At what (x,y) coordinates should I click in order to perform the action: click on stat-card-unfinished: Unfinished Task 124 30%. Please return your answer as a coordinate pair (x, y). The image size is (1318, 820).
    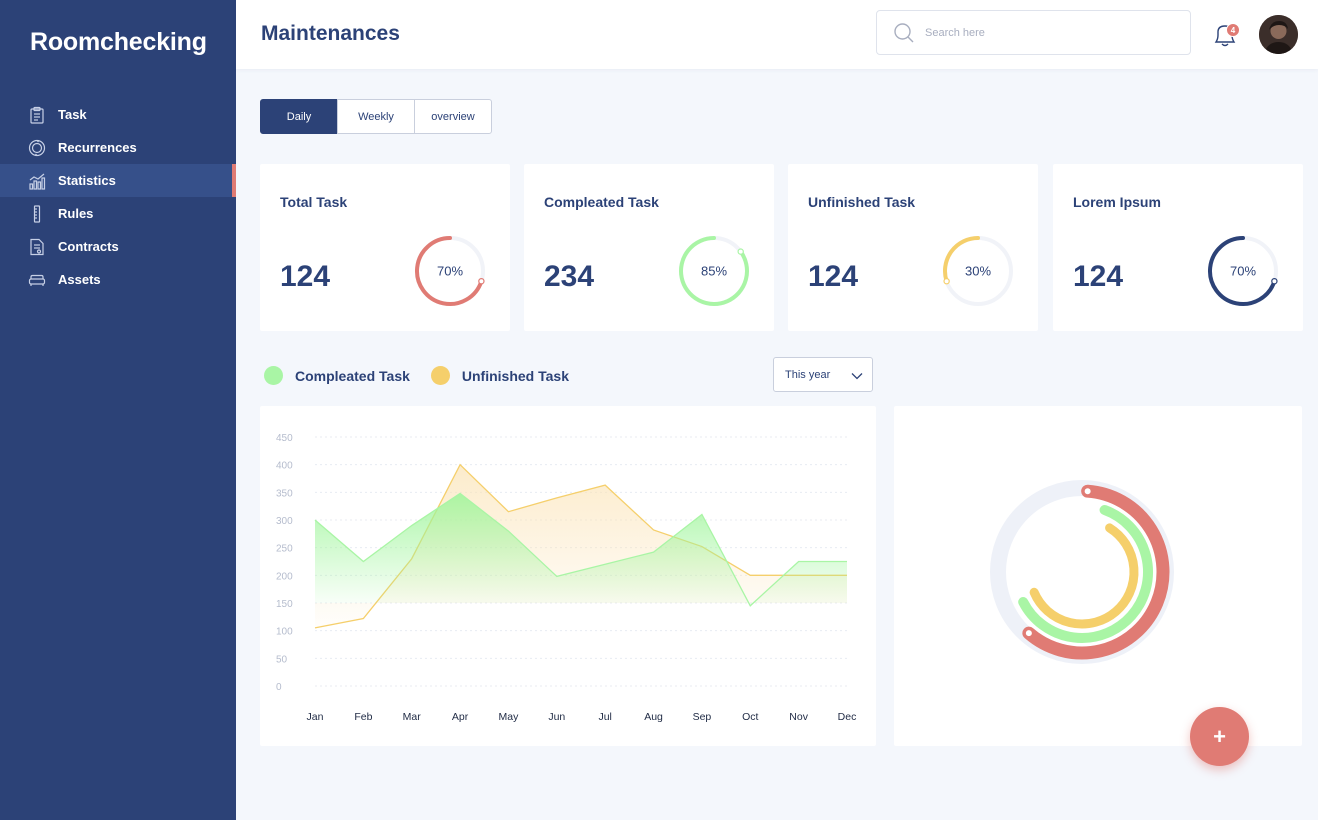
    Looking at the image, I should click on (913, 247).